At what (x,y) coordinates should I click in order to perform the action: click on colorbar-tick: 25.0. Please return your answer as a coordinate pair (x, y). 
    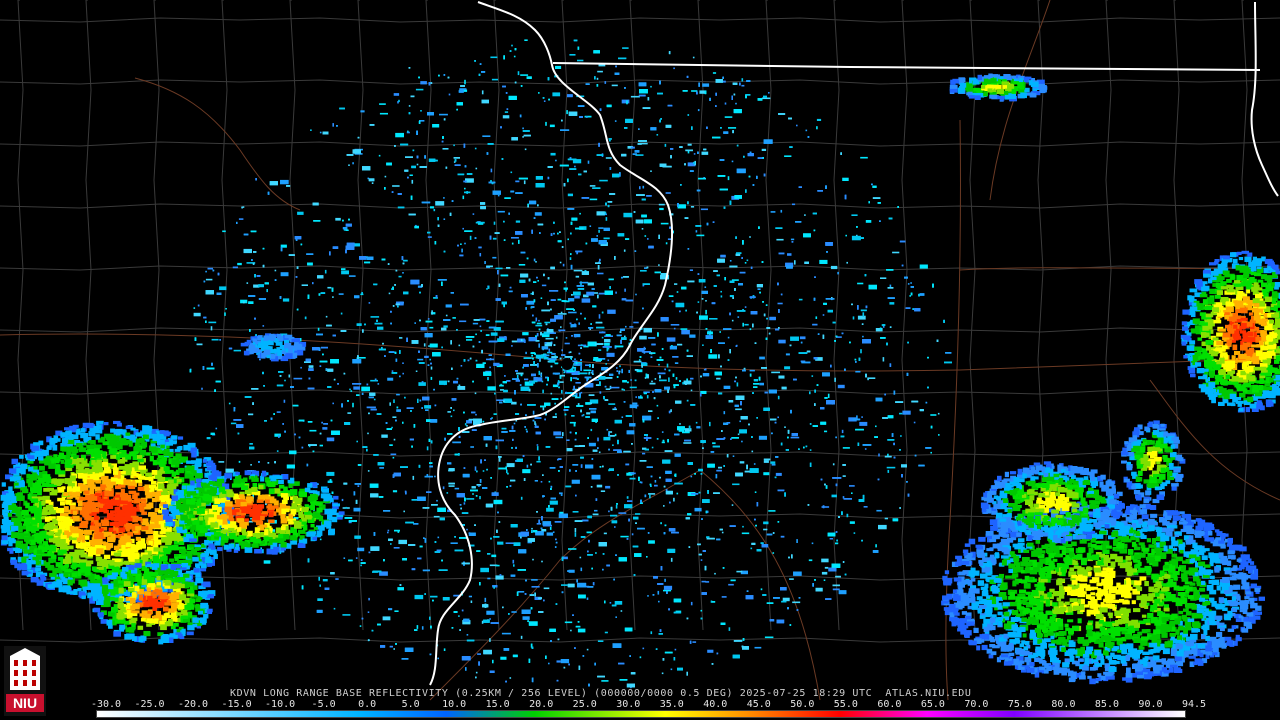
    Looking at the image, I should click on (584, 704).